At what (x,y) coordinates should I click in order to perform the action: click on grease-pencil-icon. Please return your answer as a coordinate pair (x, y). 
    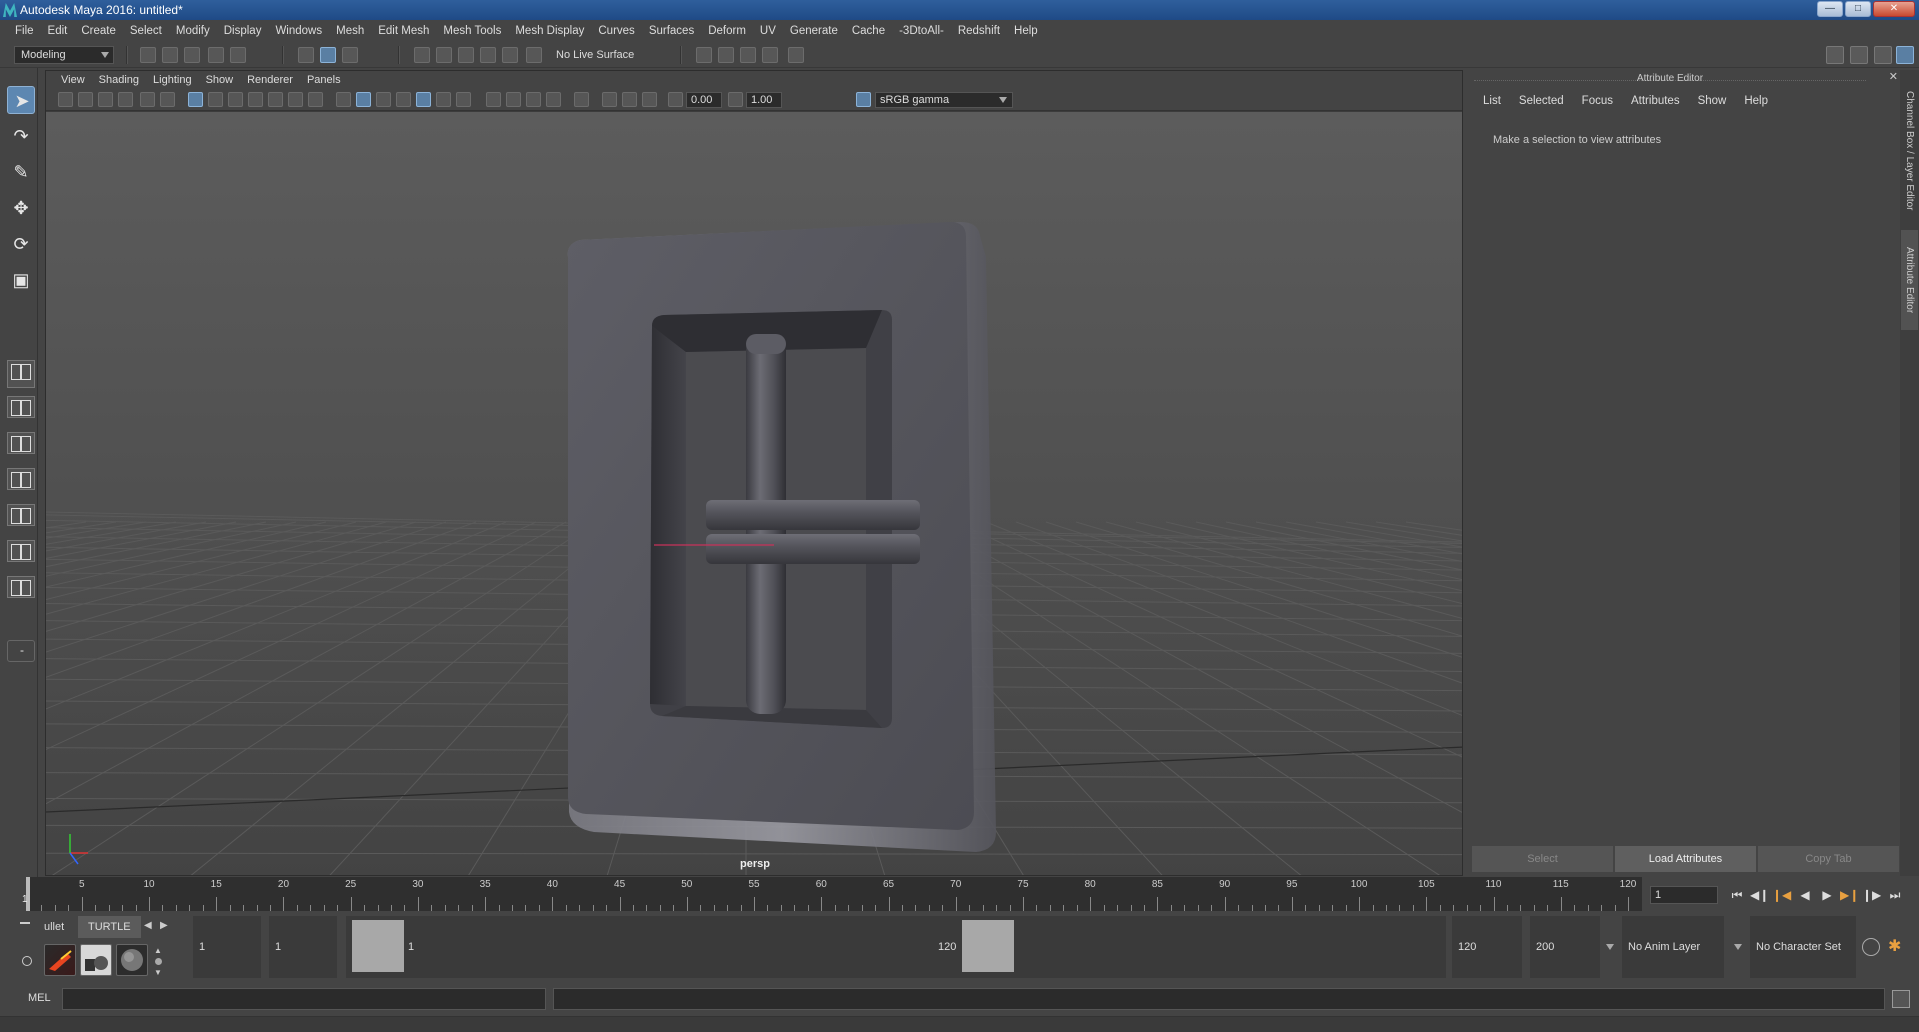
    Looking at the image, I should click on (167, 99).